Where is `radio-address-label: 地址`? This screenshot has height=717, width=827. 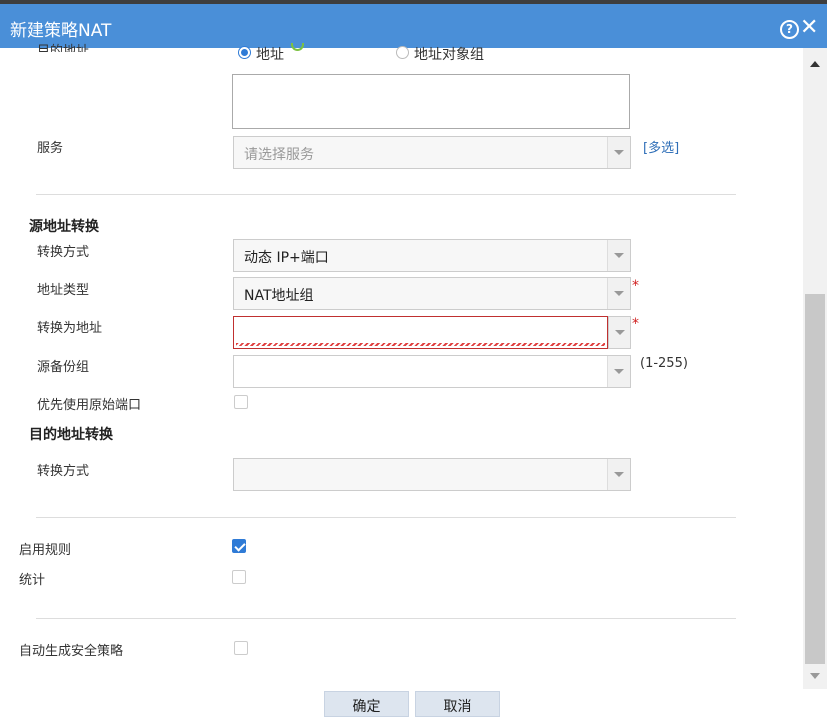
radio-address-label: 地址 is located at coordinates (270, 55).